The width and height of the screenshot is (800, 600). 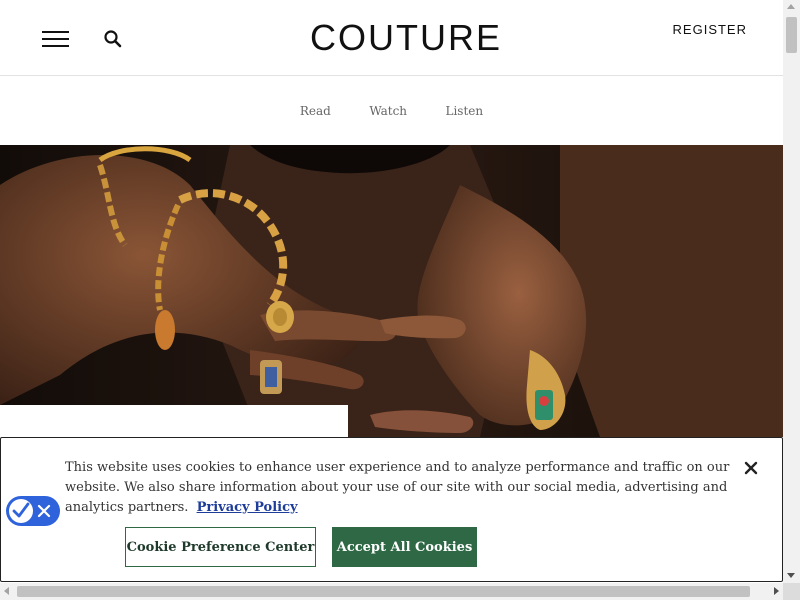 I want to click on search-icon, so click(x=113, y=39).